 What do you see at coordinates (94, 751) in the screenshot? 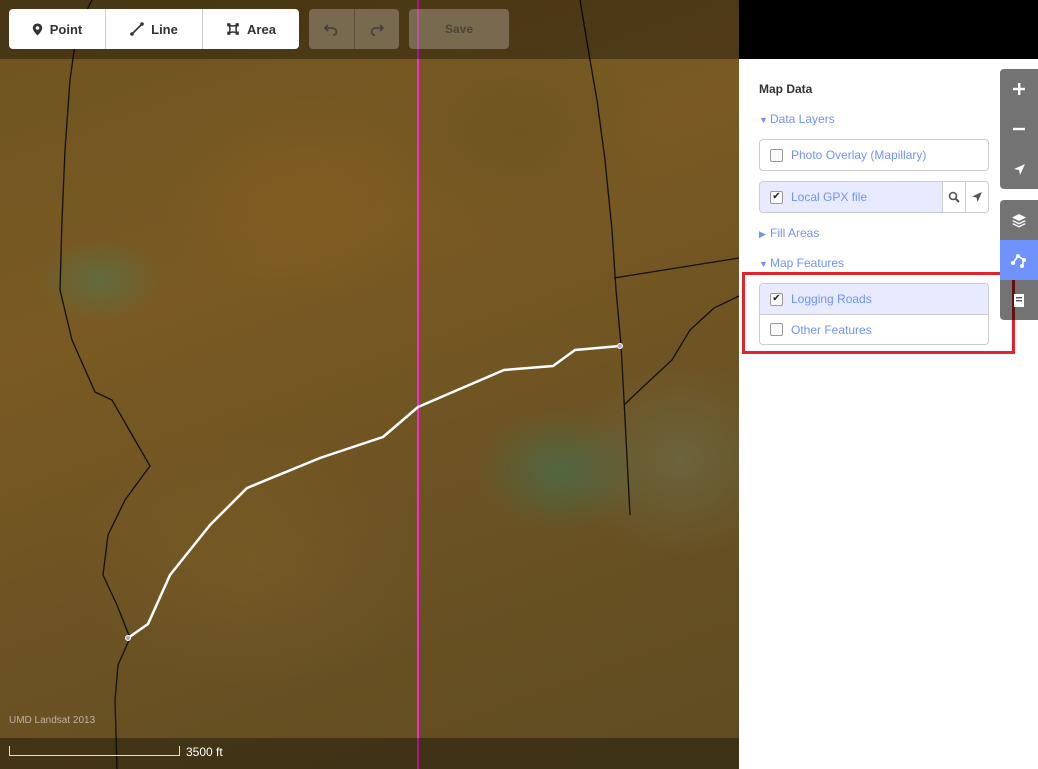
I see `scale-bar` at bounding box center [94, 751].